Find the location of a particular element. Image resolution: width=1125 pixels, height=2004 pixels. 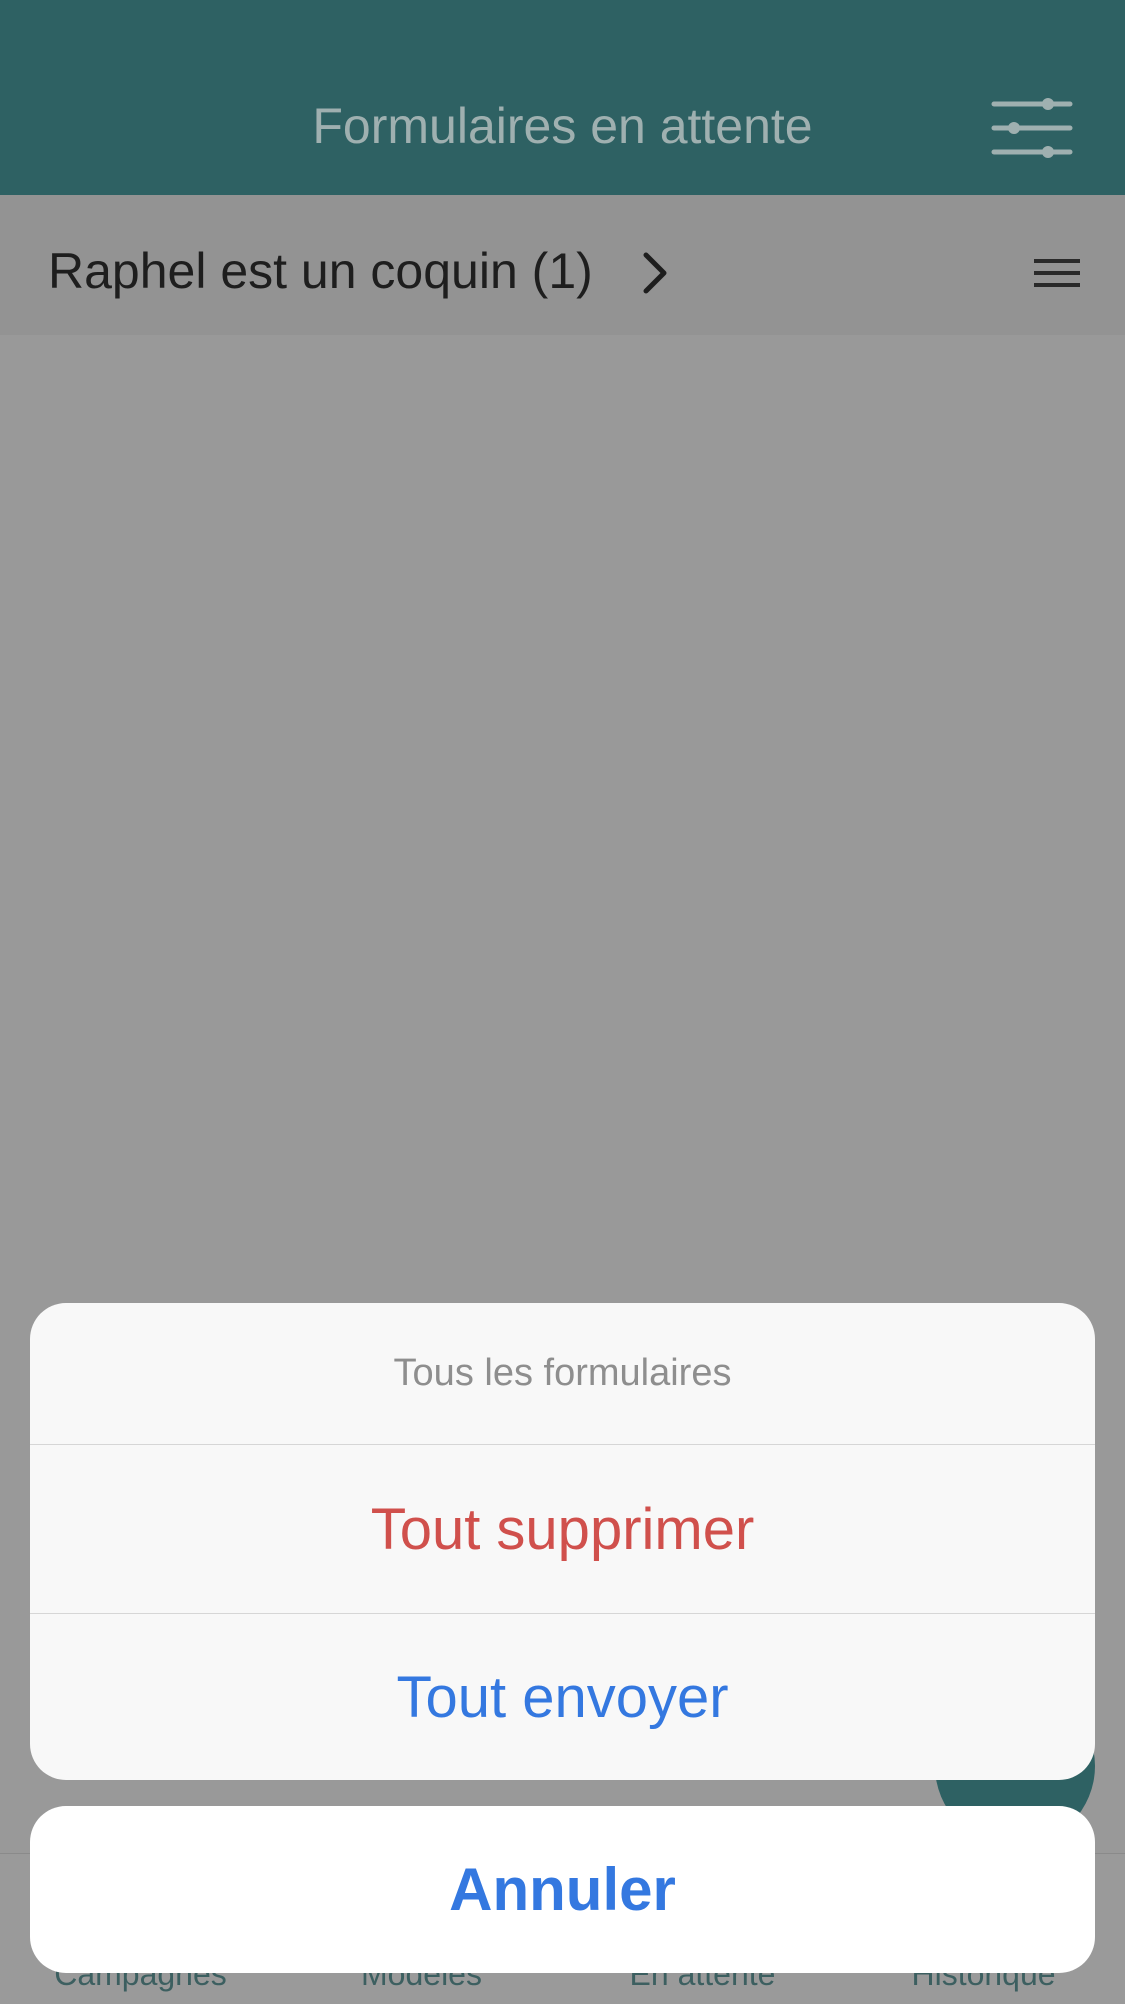

expand-group-button is located at coordinates (655, 273).